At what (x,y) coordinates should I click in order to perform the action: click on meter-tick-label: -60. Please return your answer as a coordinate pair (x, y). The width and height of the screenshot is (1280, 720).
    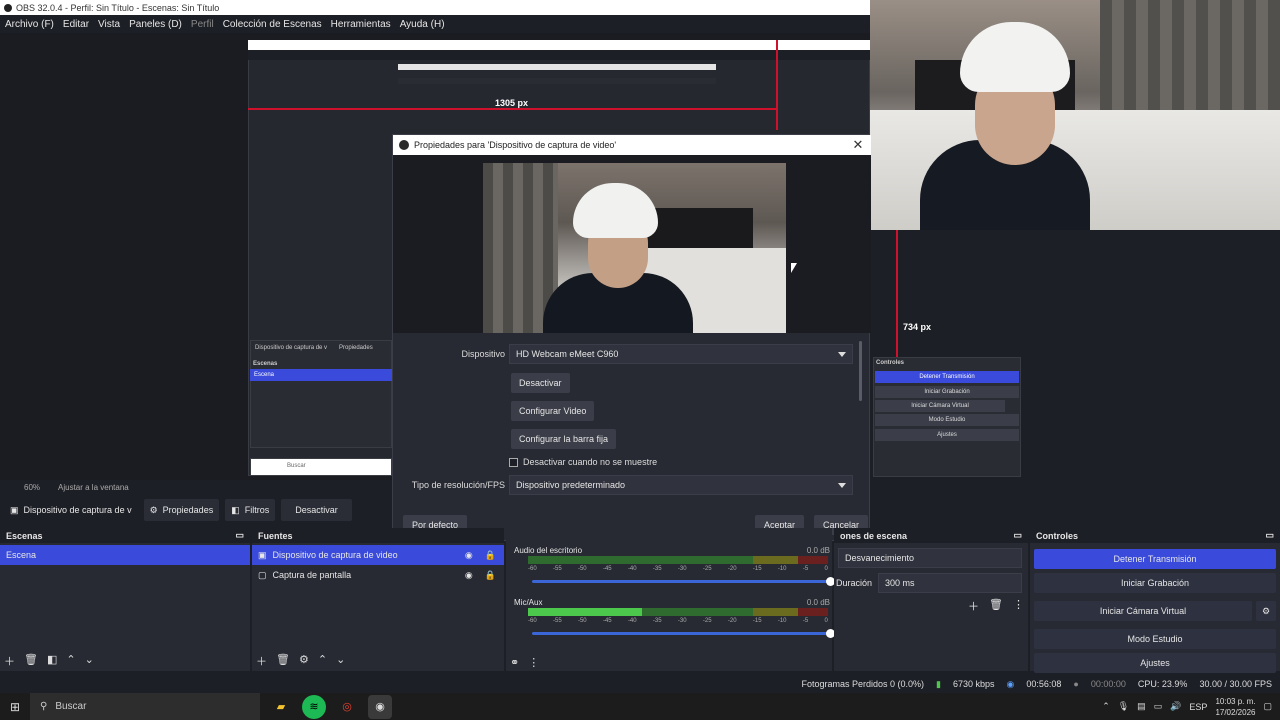
    Looking at the image, I should click on (532, 621).